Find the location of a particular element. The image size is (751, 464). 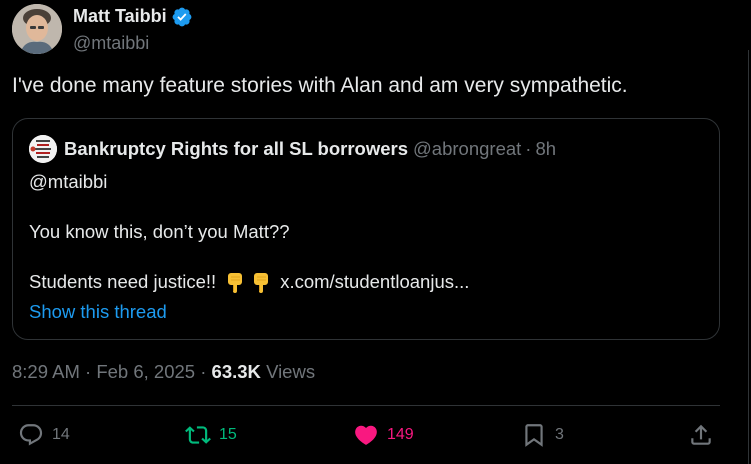

share-button is located at coordinates (701, 435).